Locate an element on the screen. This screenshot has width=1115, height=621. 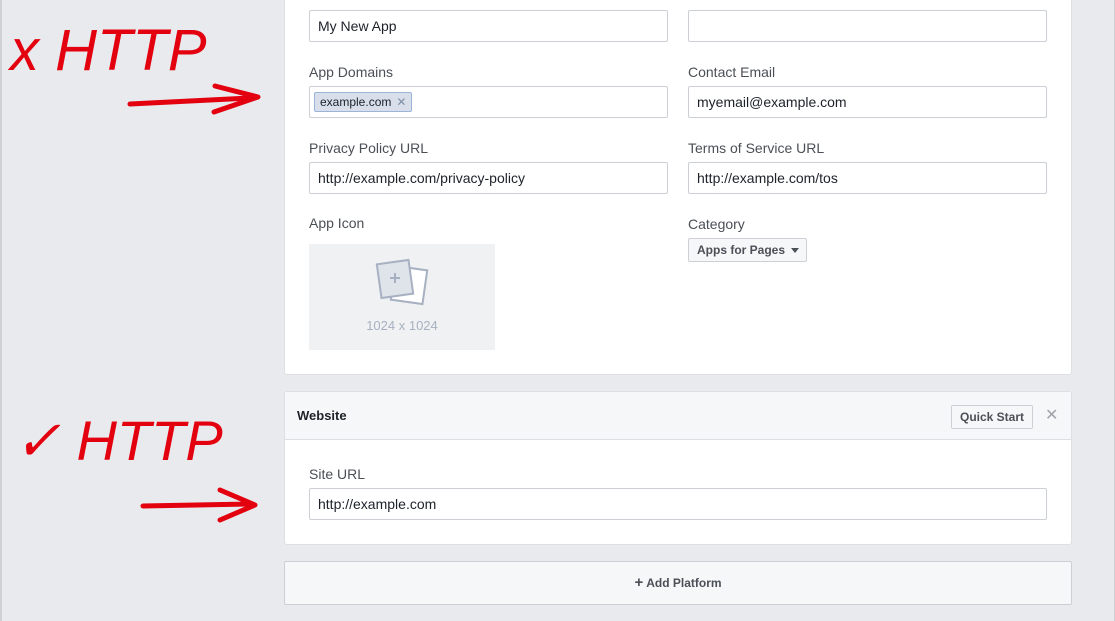
app-icon-label: App Icon is located at coordinates (337, 223).